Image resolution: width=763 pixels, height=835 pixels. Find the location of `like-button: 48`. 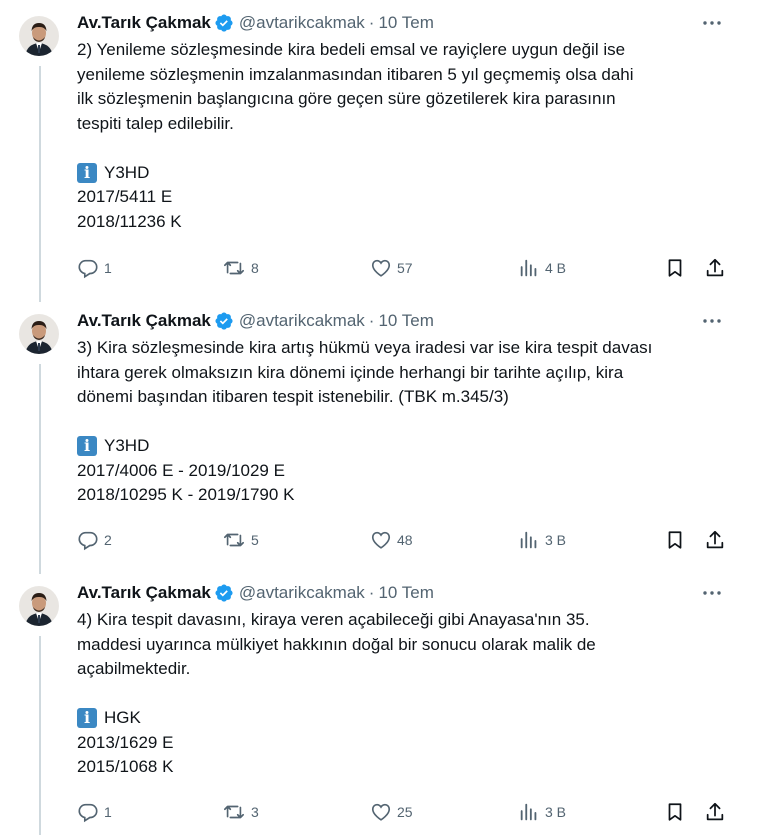

like-button: 48 is located at coordinates (391, 540).